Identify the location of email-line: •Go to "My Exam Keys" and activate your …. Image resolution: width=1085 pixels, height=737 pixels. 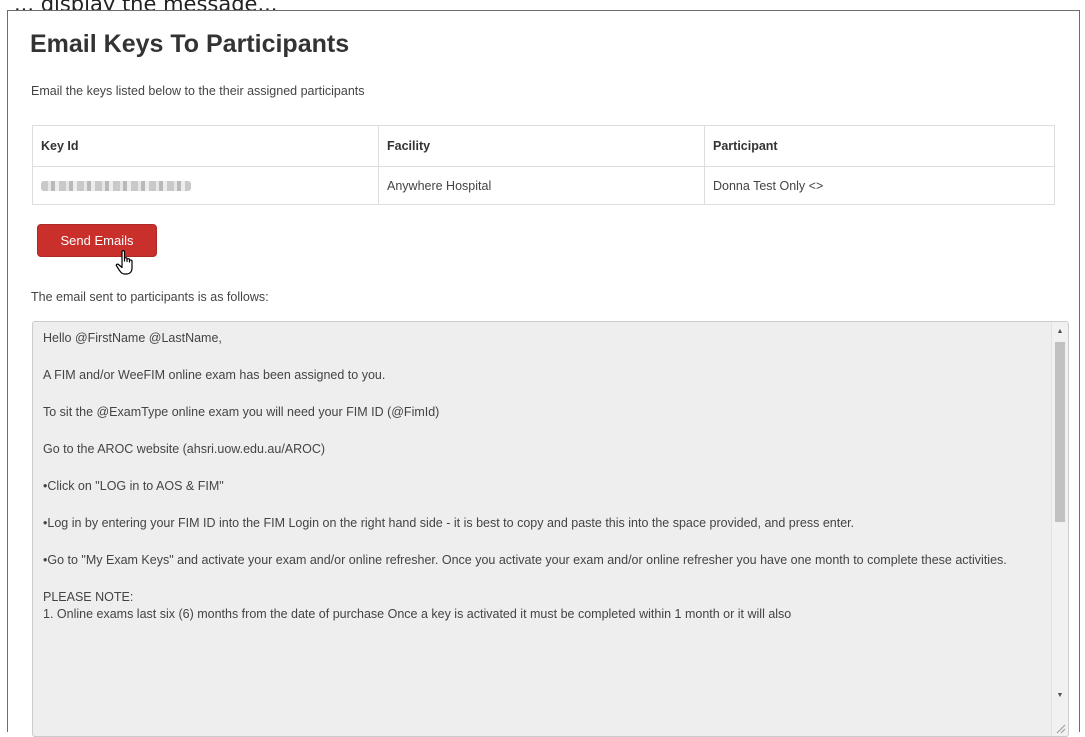
(525, 560).